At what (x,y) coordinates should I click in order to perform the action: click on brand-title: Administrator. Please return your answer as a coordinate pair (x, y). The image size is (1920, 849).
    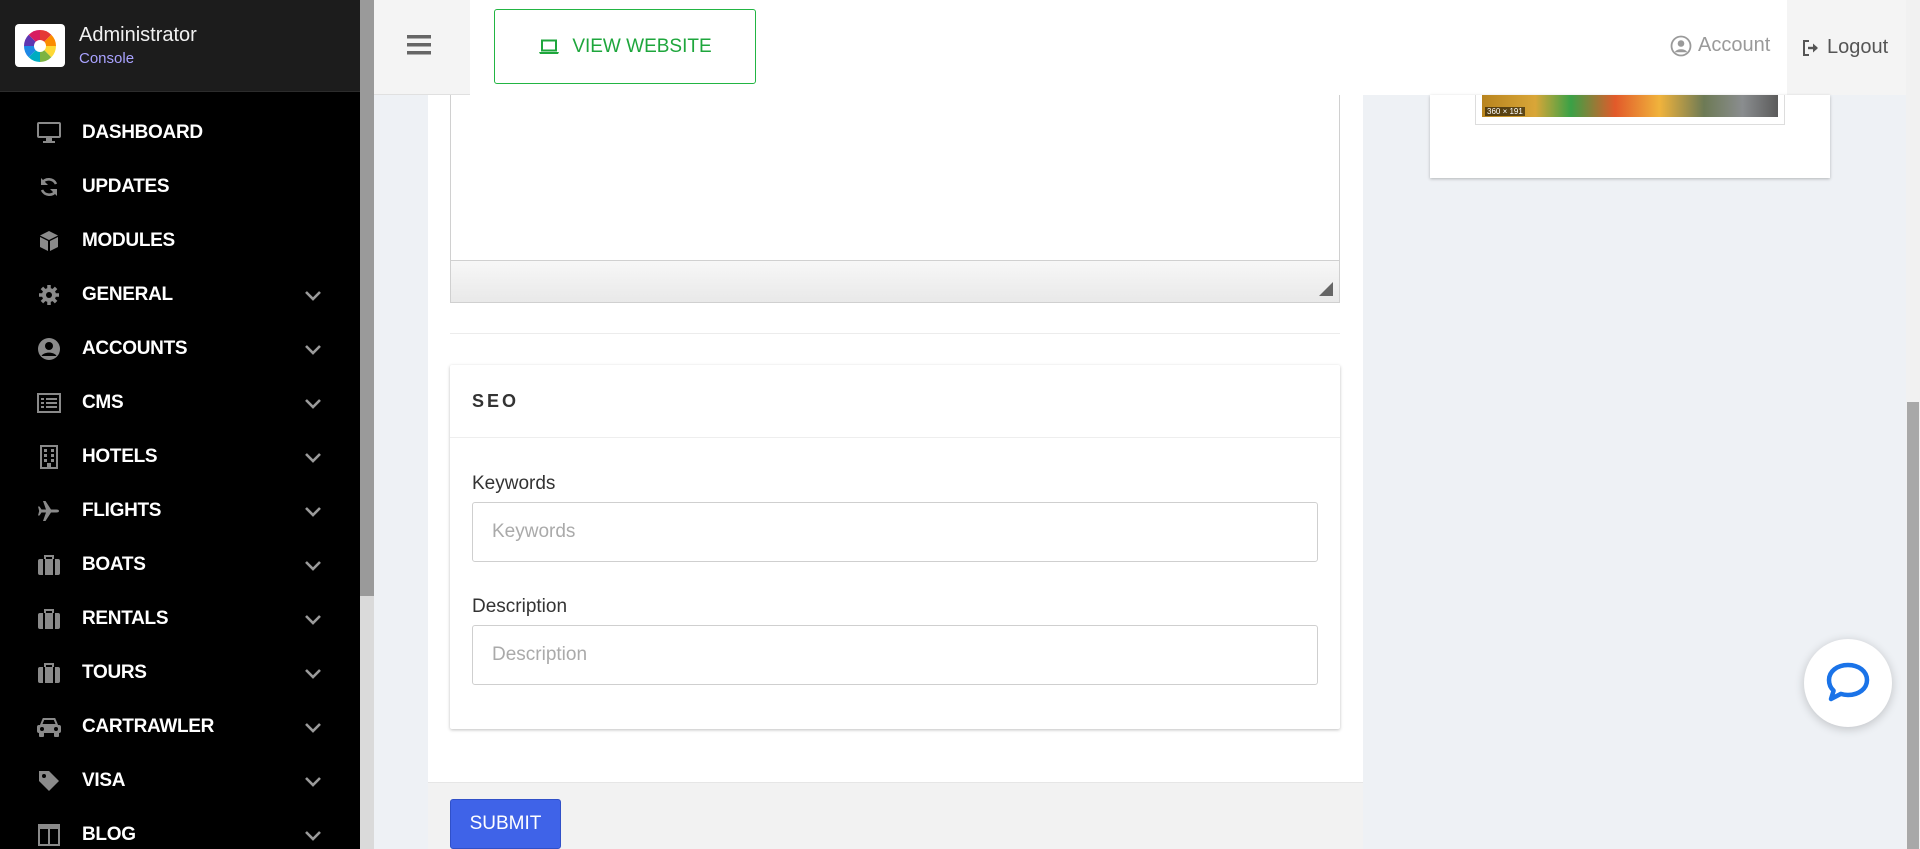
    Looking at the image, I should click on (138, 34).